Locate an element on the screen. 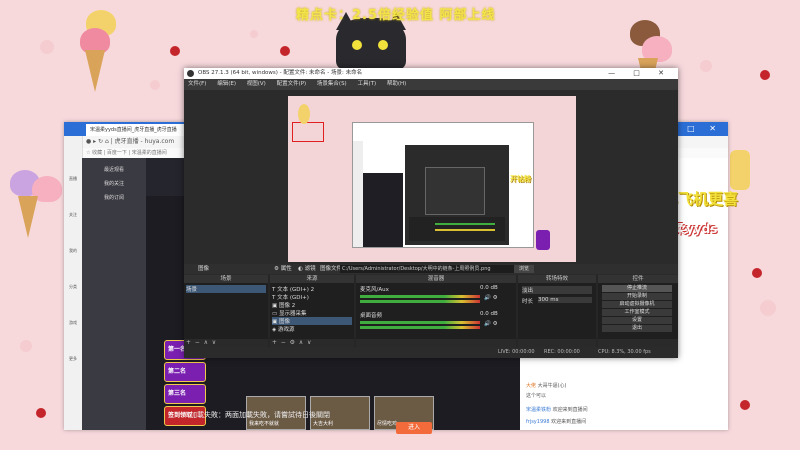 The width and height of the screenshot is (800, 450). transitions-dock: 淡出 时长 300 ms is located at coordinates (557, 311).